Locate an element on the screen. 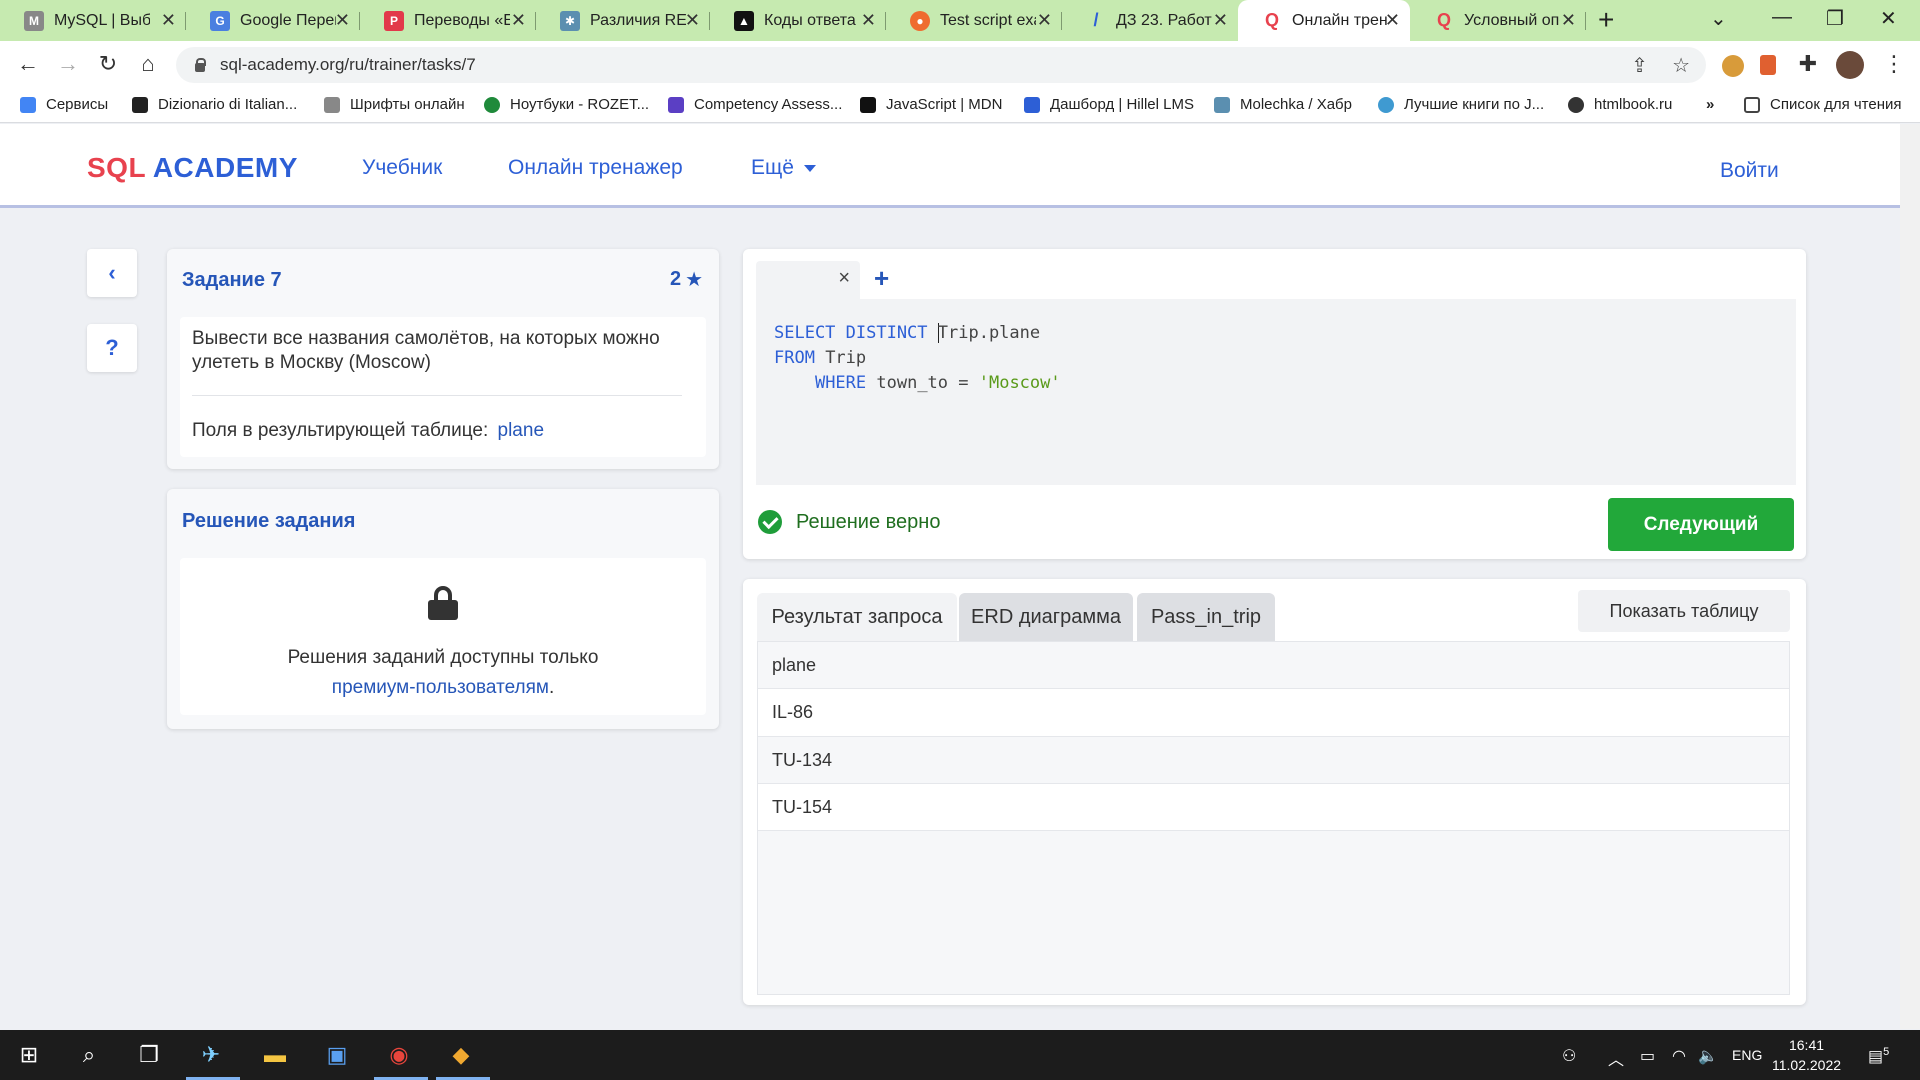 The width and height of the screenshot is (1920, 1080). chevron-up-icon: ︿ is located at coordinates (1616, 1058).